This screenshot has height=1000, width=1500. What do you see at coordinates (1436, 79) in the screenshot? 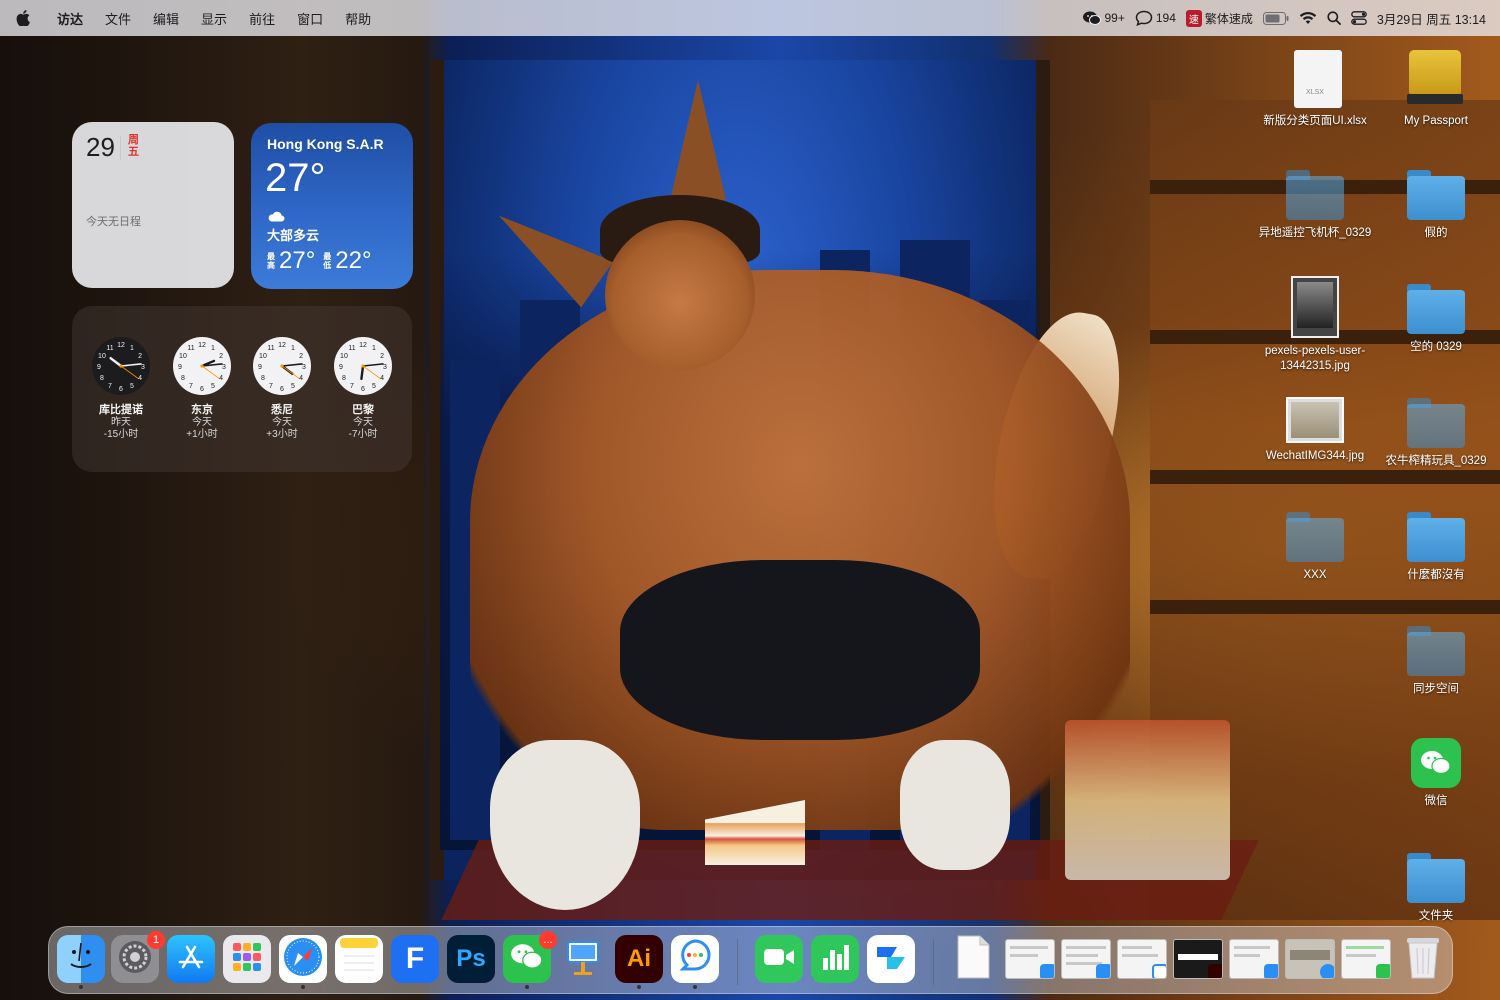
I see `external-drive-icon` at bounding box center [1436, 79].